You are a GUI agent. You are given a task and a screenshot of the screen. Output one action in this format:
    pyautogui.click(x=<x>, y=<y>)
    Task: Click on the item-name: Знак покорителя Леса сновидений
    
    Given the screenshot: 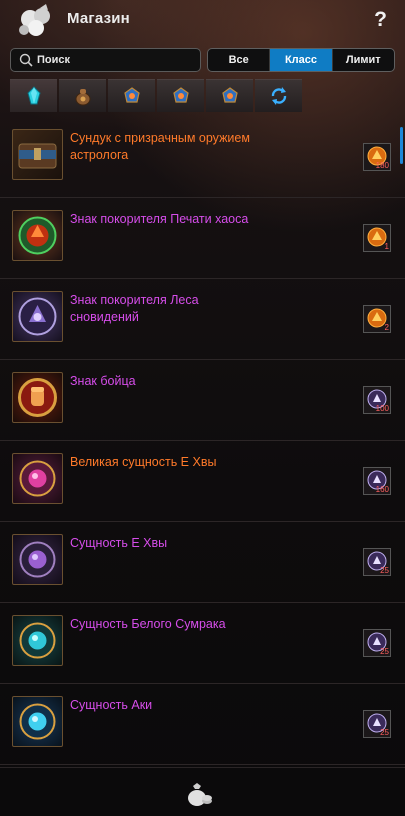 What is the action you would take?
    pyautogui.click(x=134, y=308)
    